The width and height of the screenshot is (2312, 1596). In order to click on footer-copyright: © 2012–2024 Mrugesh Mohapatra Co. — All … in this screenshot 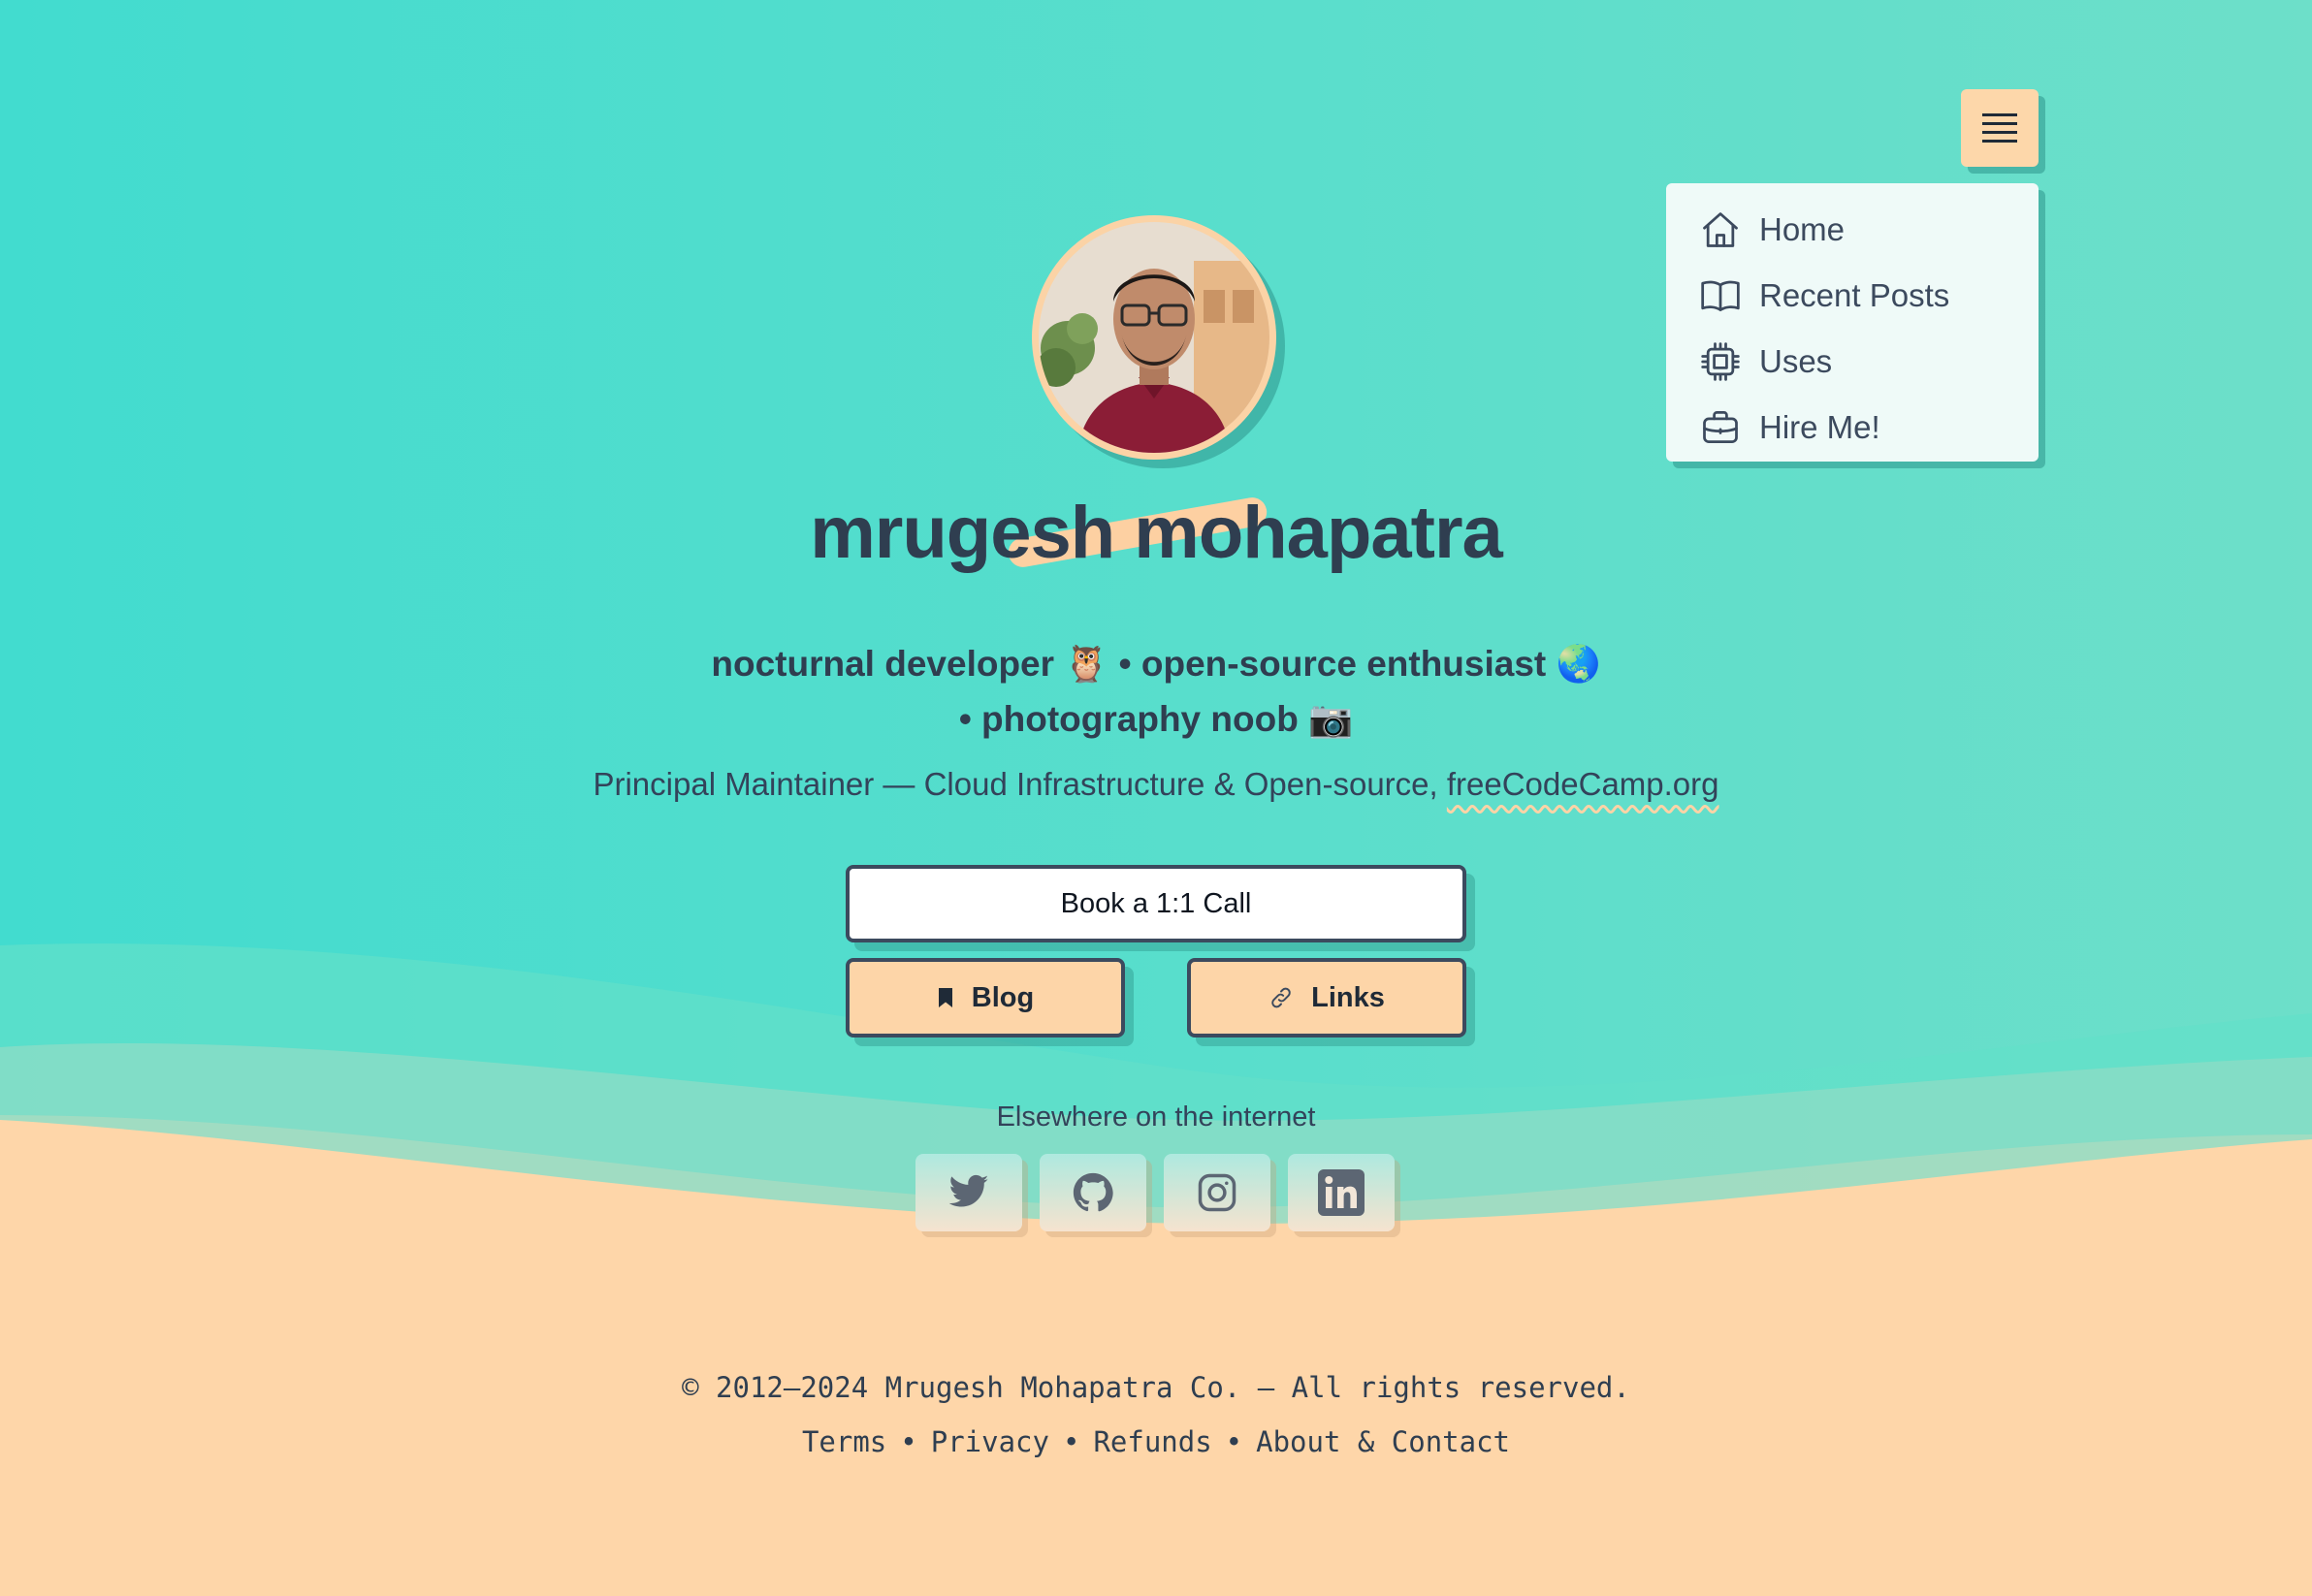, I will do `click(1156, 1387)`.